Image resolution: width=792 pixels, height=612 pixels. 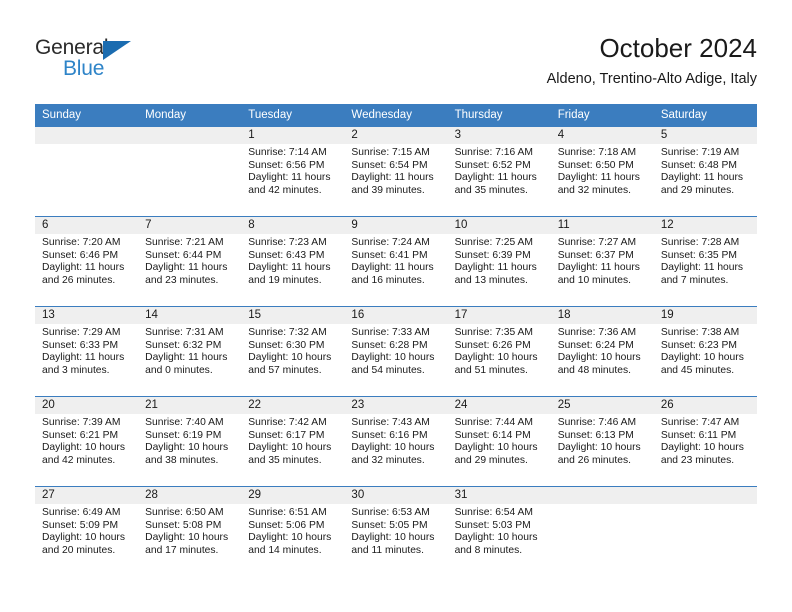 I want to click on sunrise-text: Sunrise: 7:24 AM, so click(x=390, y=242).